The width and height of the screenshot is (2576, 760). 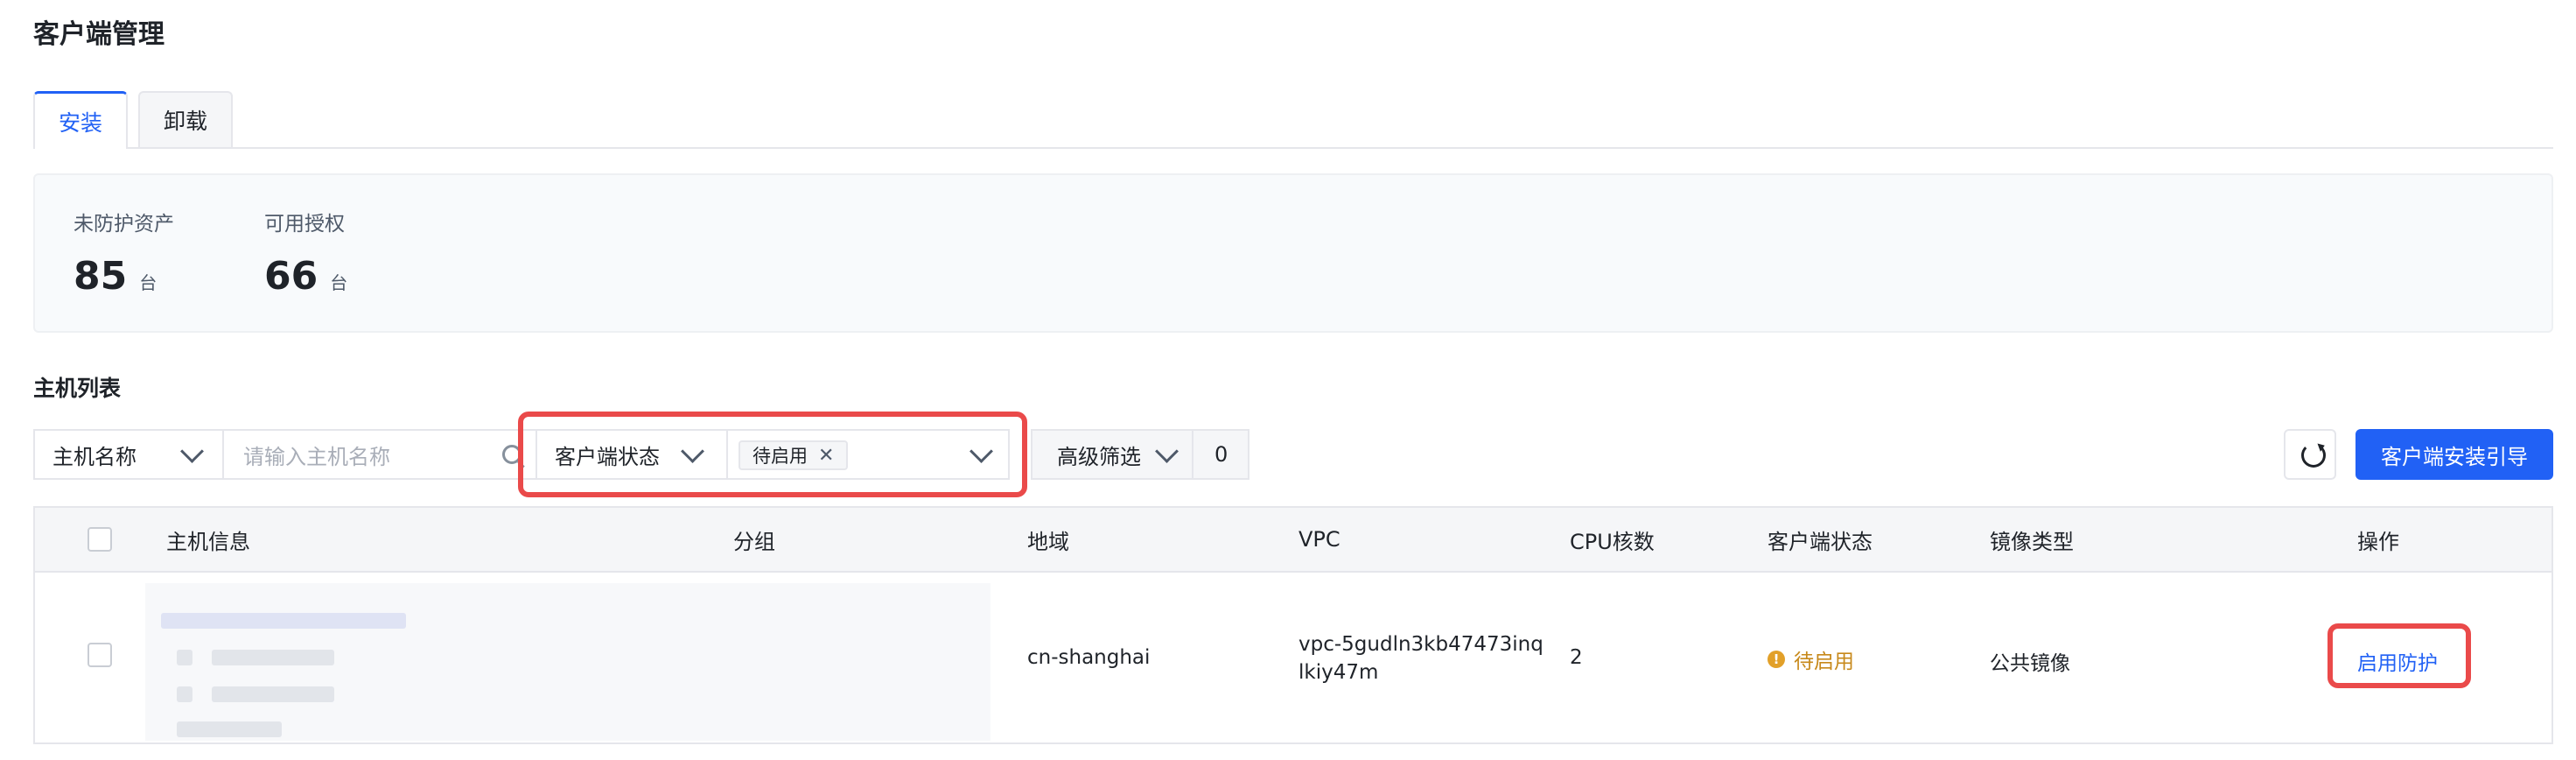 What do you see at coordinates (1776, 659) in the screenshot?
I see `warning-icon: !` at bounding box center [1776, 659].